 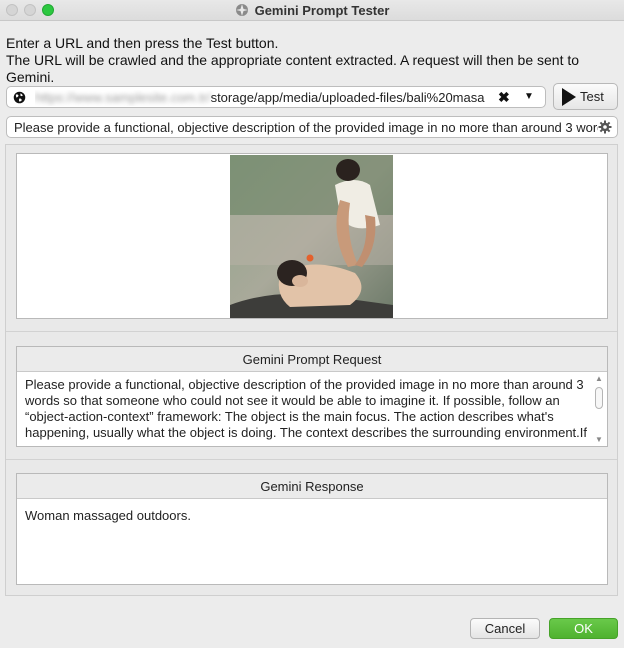 What do you see at coordinates (123, 97) in the screenshot?
I see `url-blurred-prefix: https://www.samplesite.com.tr/` at bounding box center [123, 97].